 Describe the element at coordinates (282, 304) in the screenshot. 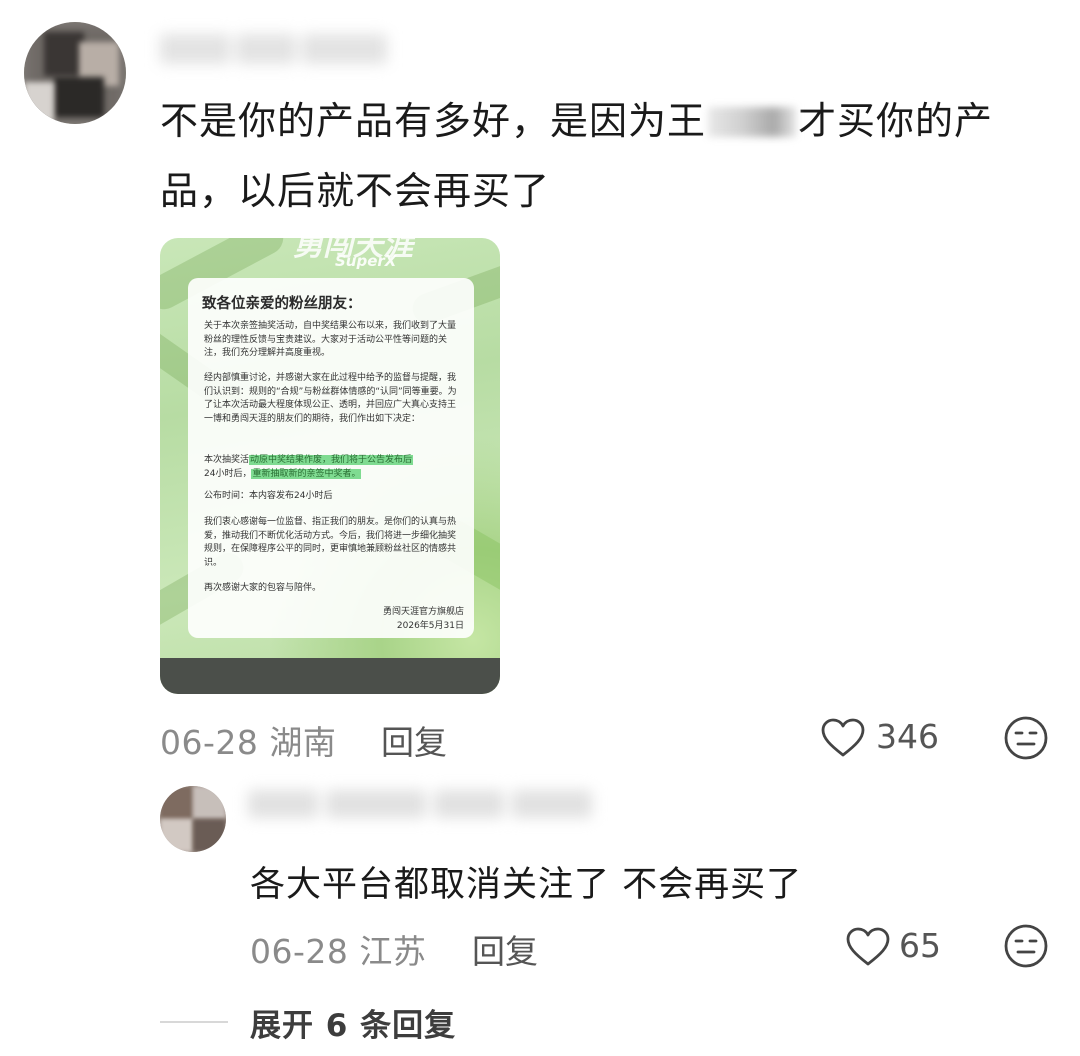

I see `notice-title: 致各位亲爱的粉丝朋友：` at that location.